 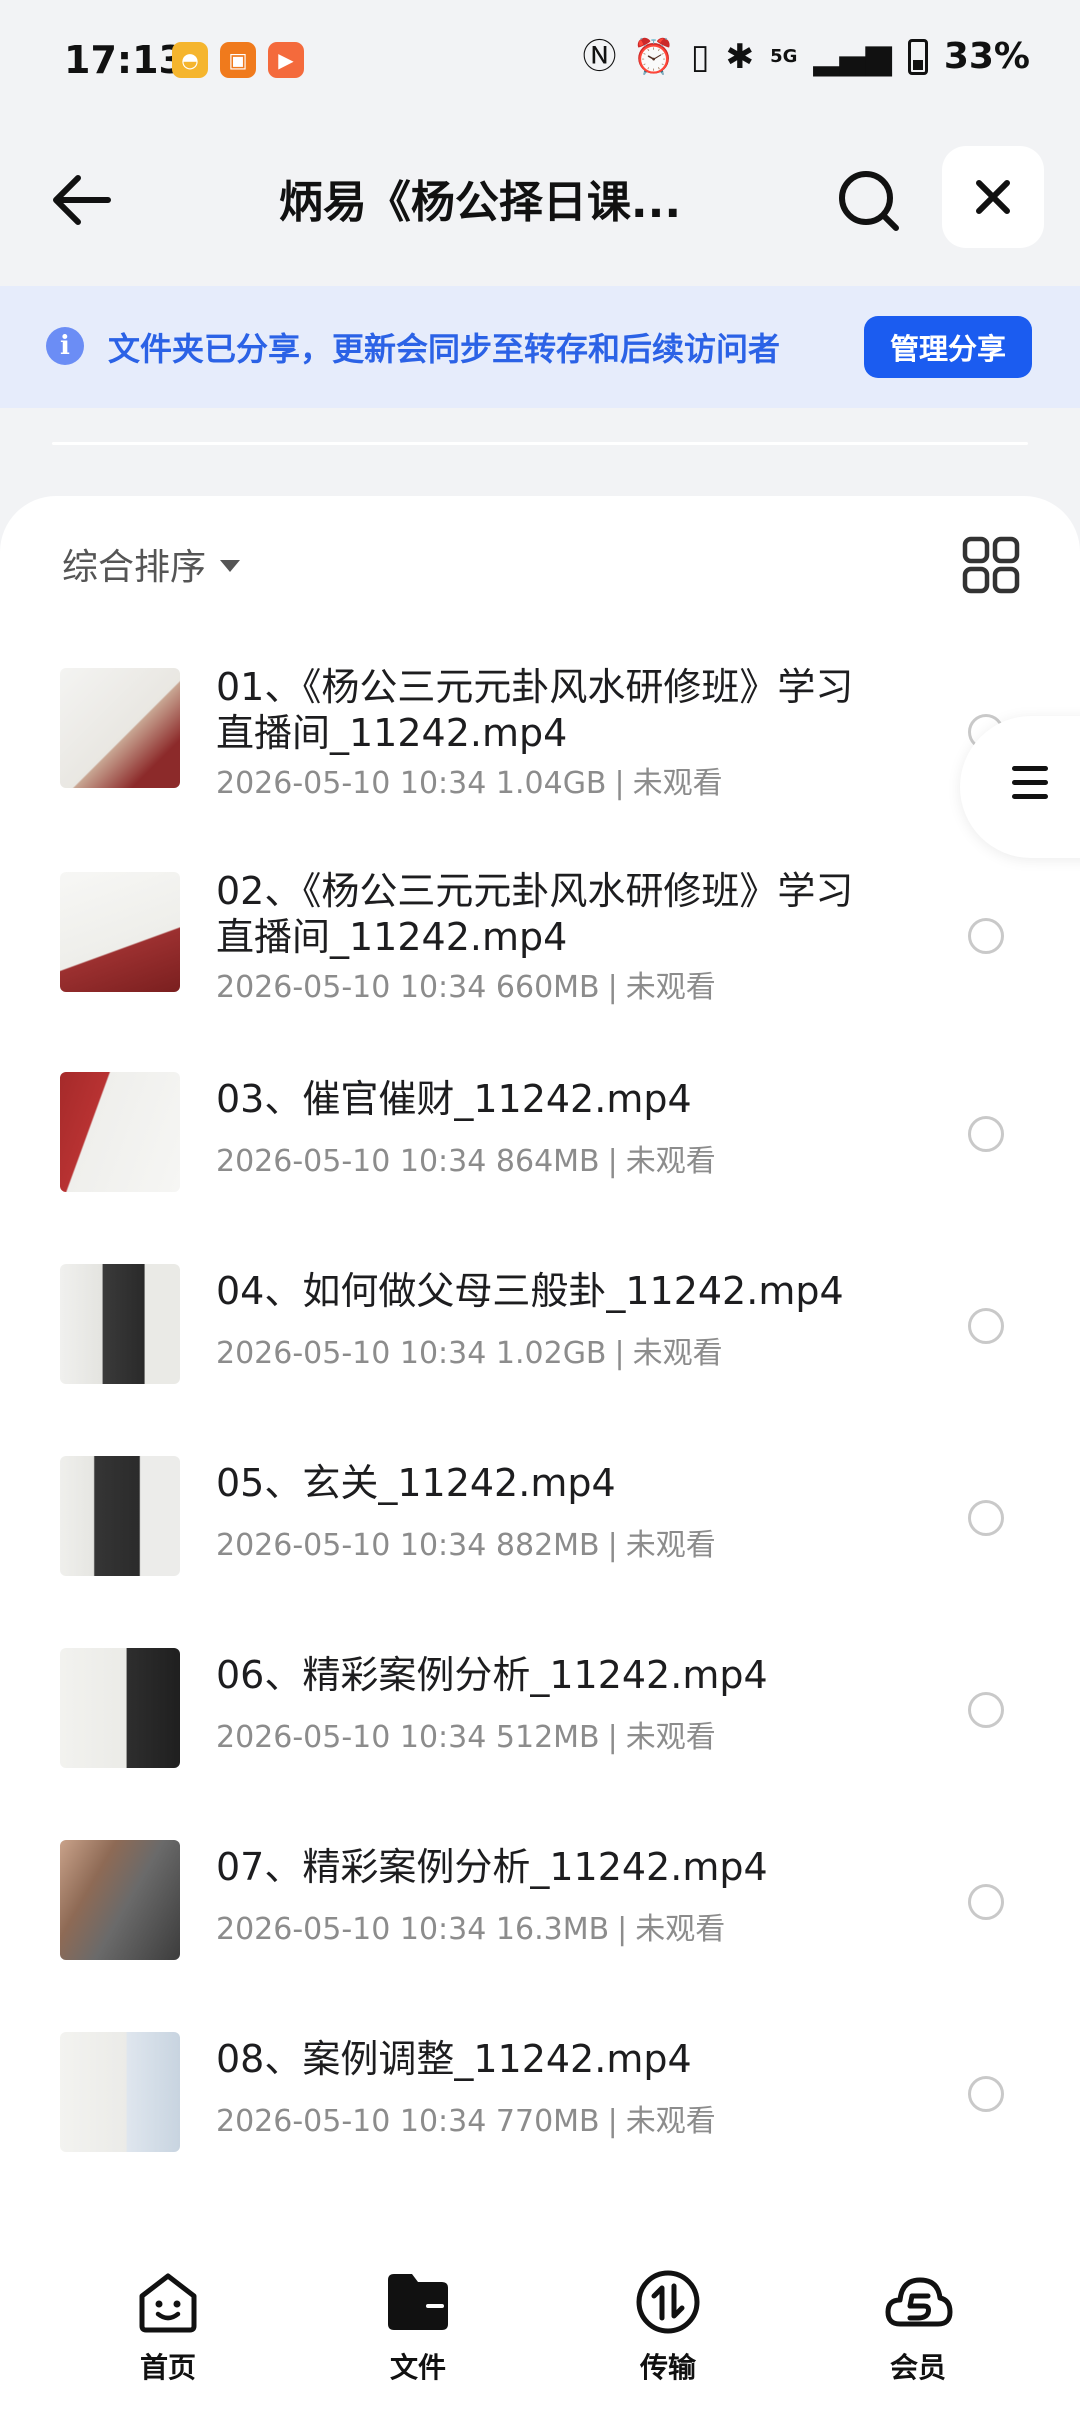 What do you see at coordinates (168, 2303) in the screenshot?
I see `home-face-icon` at bounding box center [168, 2303].